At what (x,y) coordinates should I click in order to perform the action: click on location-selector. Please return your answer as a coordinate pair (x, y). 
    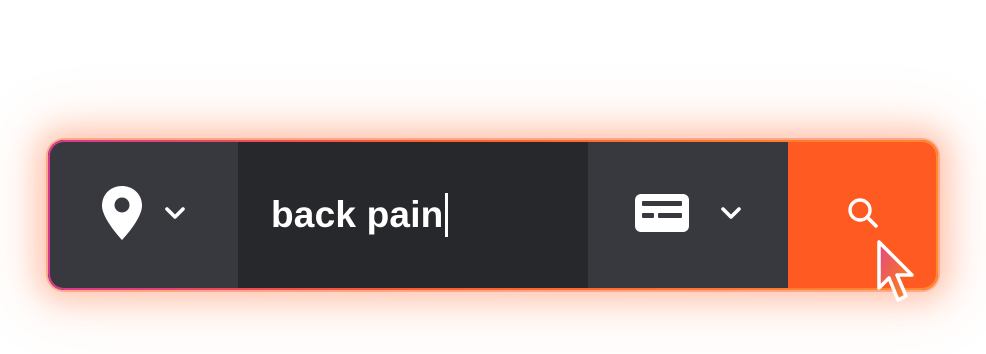
    Looking at the image, I should click on (143, 215).